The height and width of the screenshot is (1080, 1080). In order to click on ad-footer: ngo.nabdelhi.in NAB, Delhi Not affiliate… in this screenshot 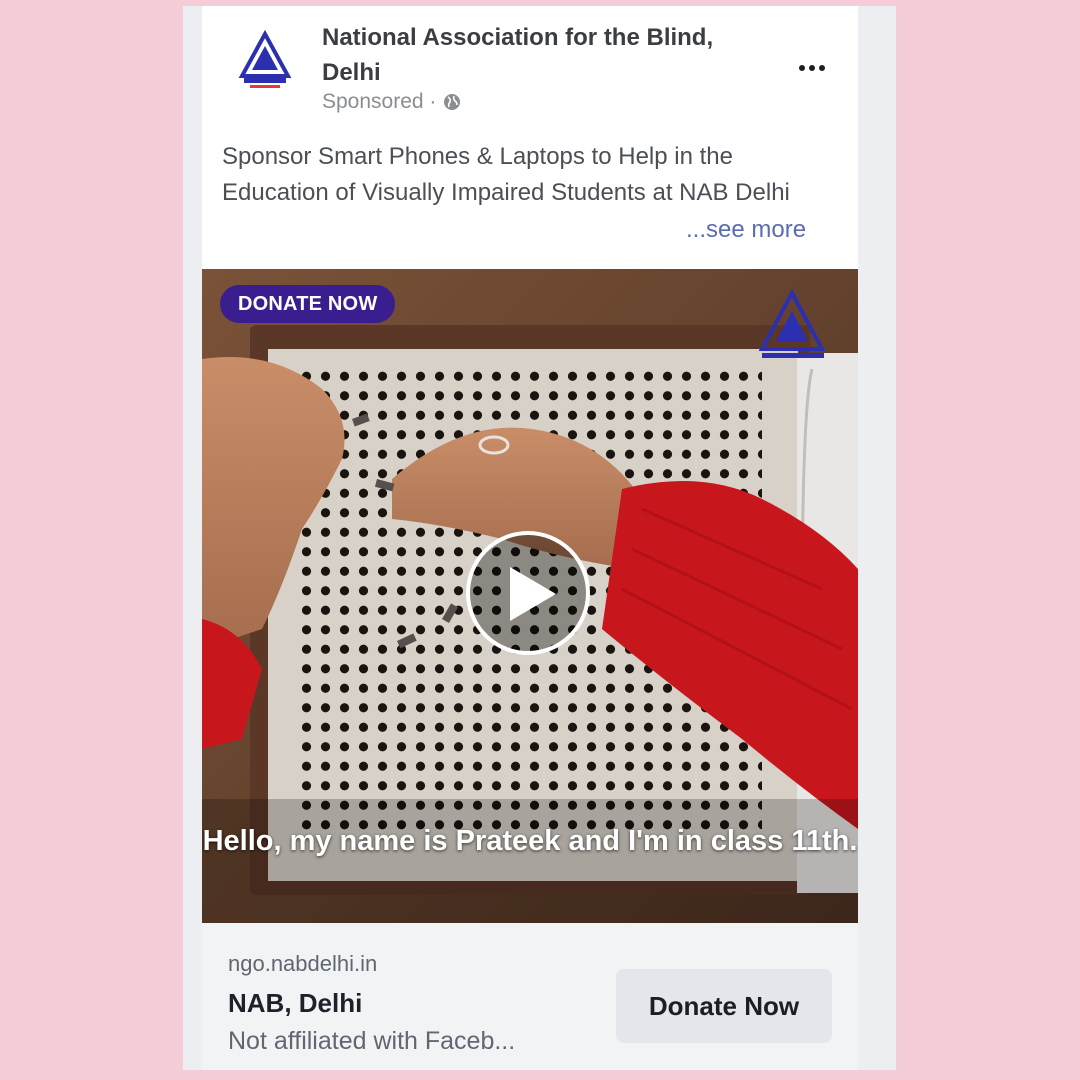, I will do `click(530, 996)`.